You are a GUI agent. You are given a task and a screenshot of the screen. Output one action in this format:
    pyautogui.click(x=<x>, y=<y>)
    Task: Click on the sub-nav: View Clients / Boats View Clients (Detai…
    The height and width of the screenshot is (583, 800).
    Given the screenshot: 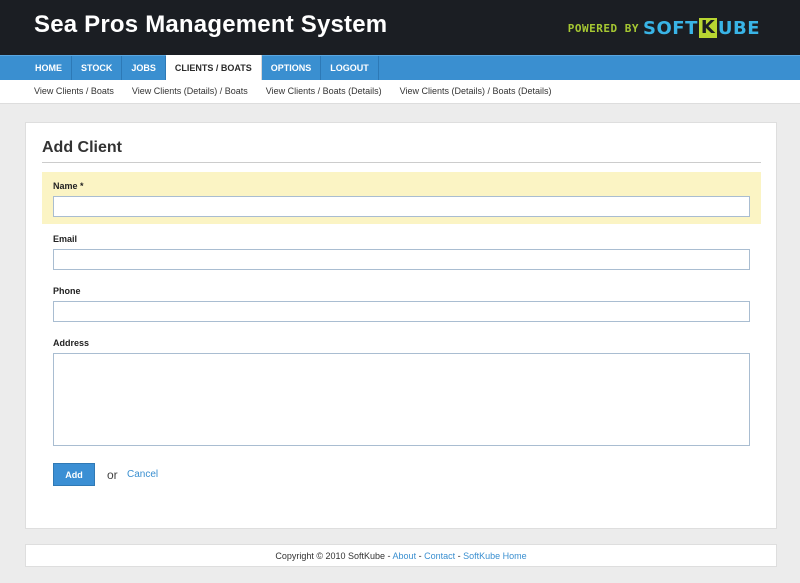 What is the action you would take?
    pyautogui.click(x=400, y=92)
    